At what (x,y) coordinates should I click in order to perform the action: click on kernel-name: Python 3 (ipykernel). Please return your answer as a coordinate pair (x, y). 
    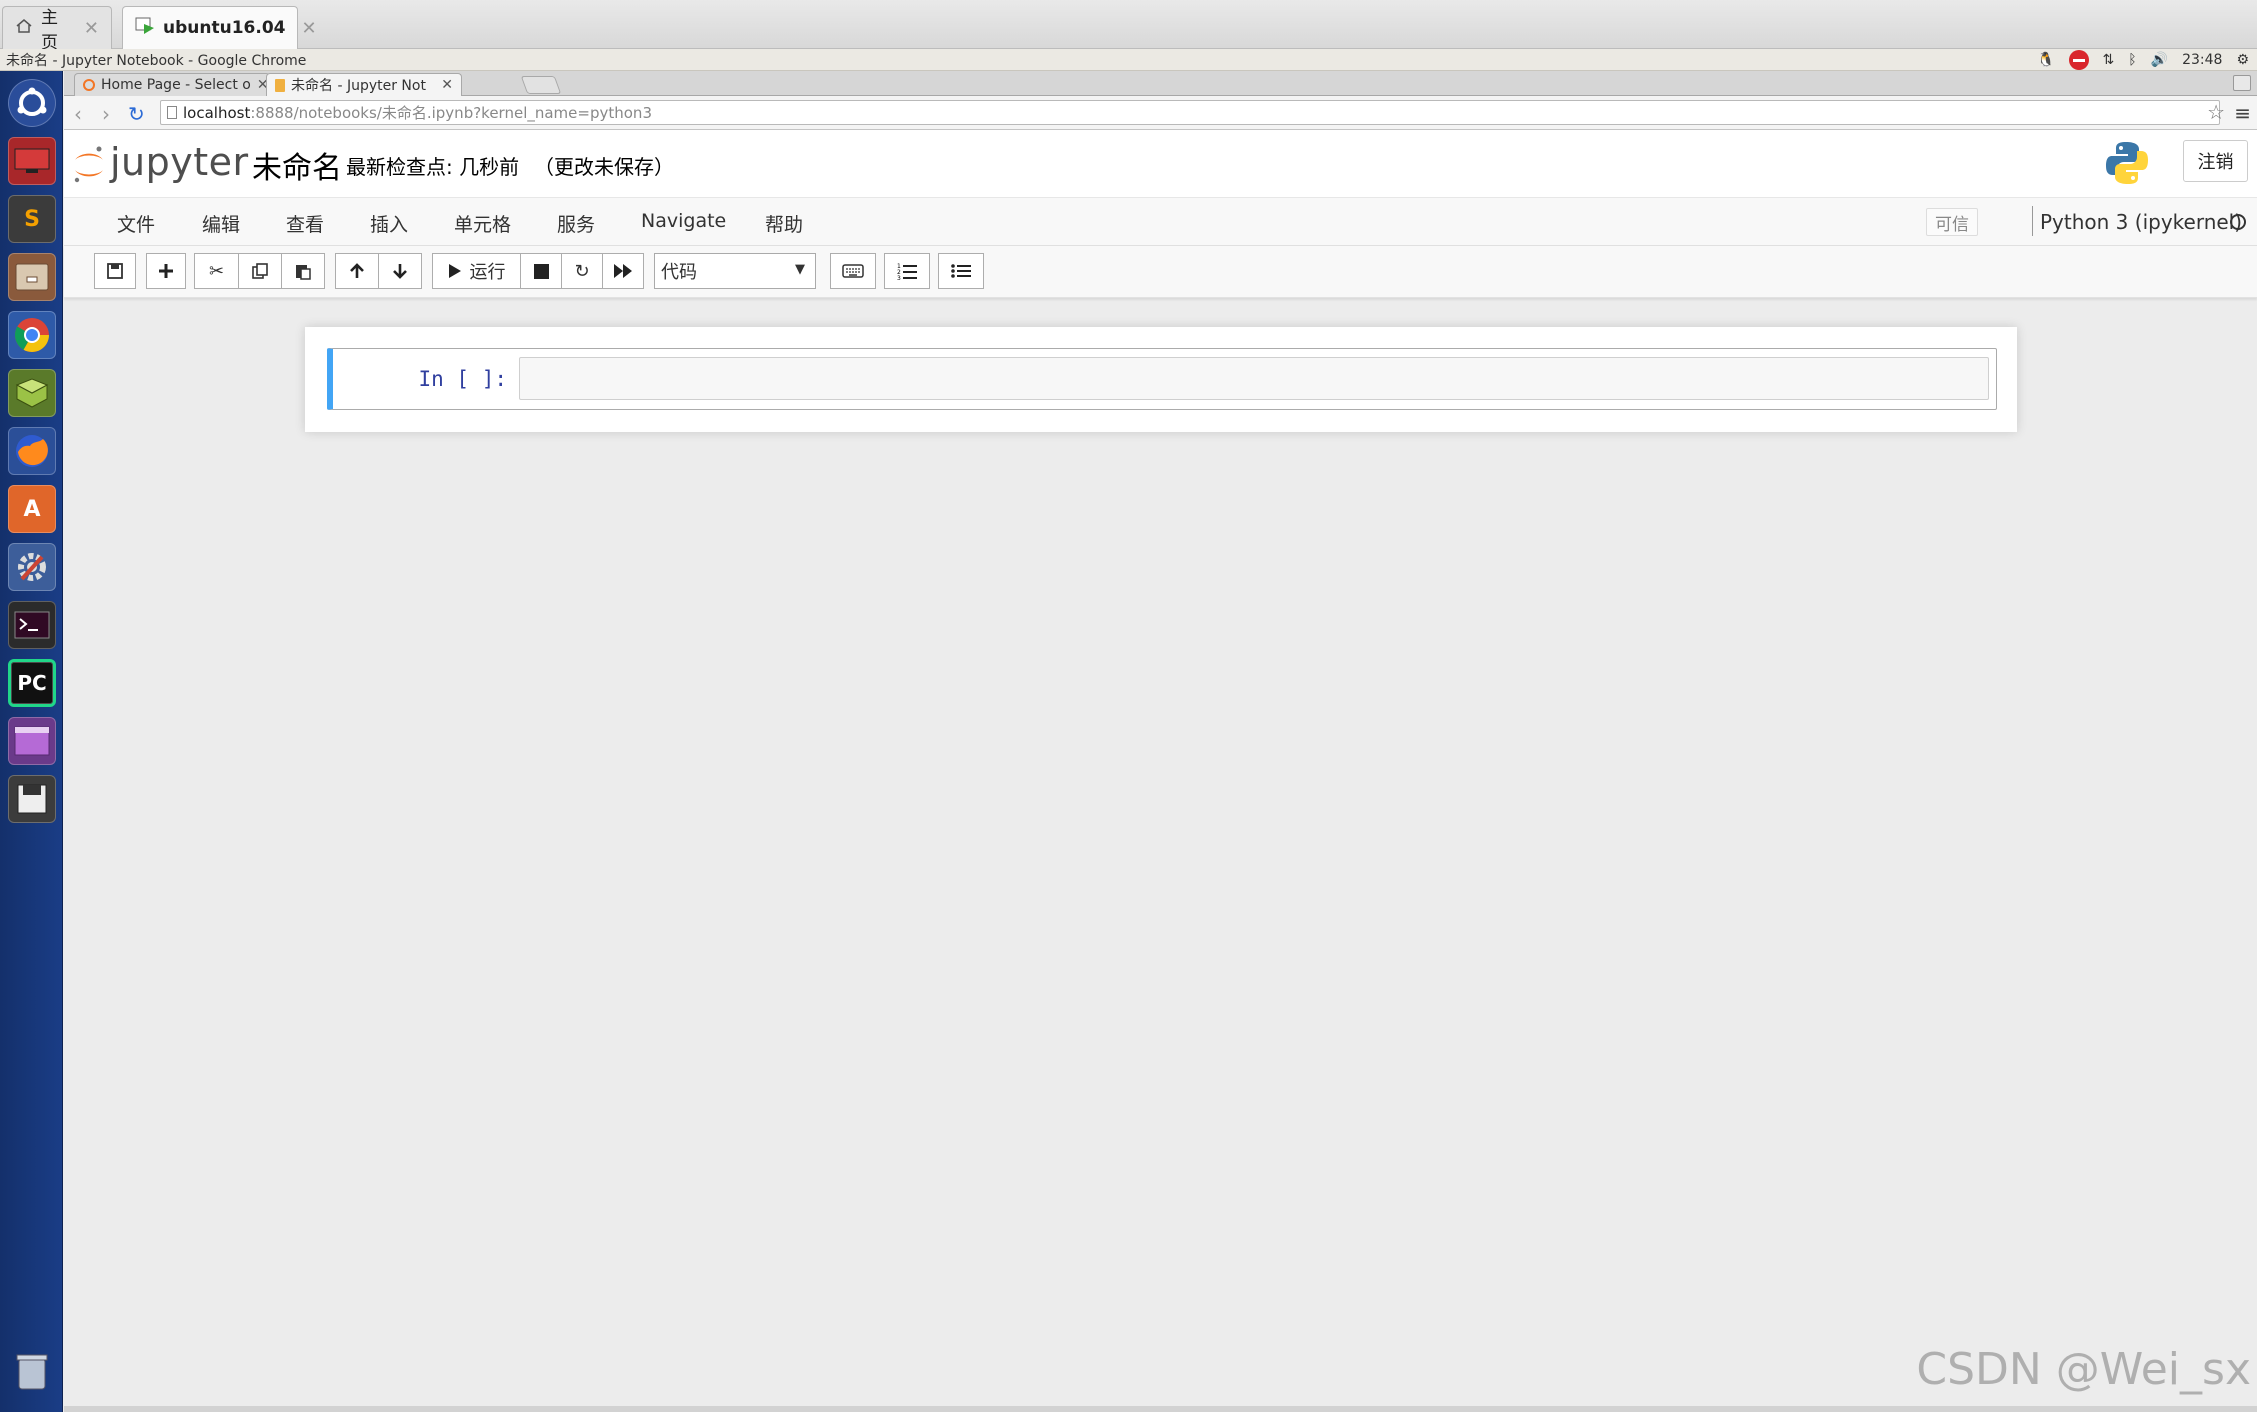
    Looking at the image, I should click on (2141, 222).